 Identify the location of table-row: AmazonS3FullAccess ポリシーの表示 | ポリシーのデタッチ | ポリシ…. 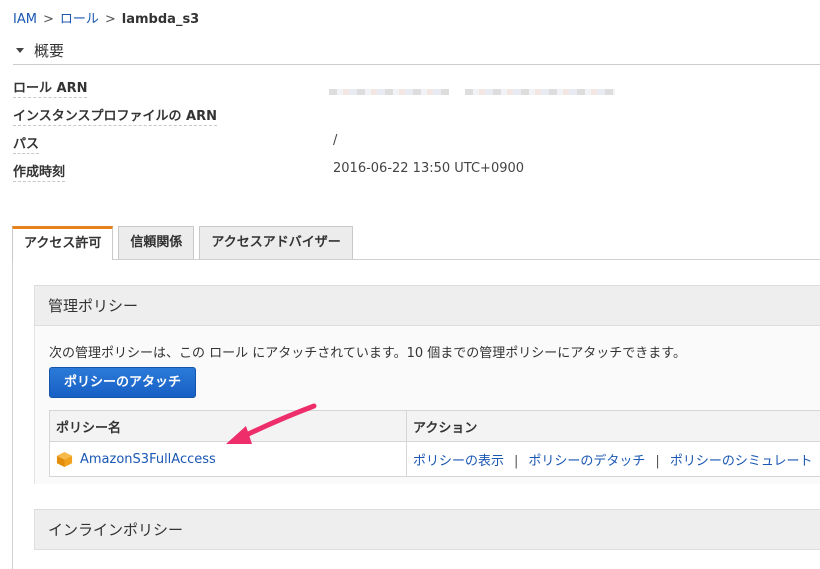
(434, 459).